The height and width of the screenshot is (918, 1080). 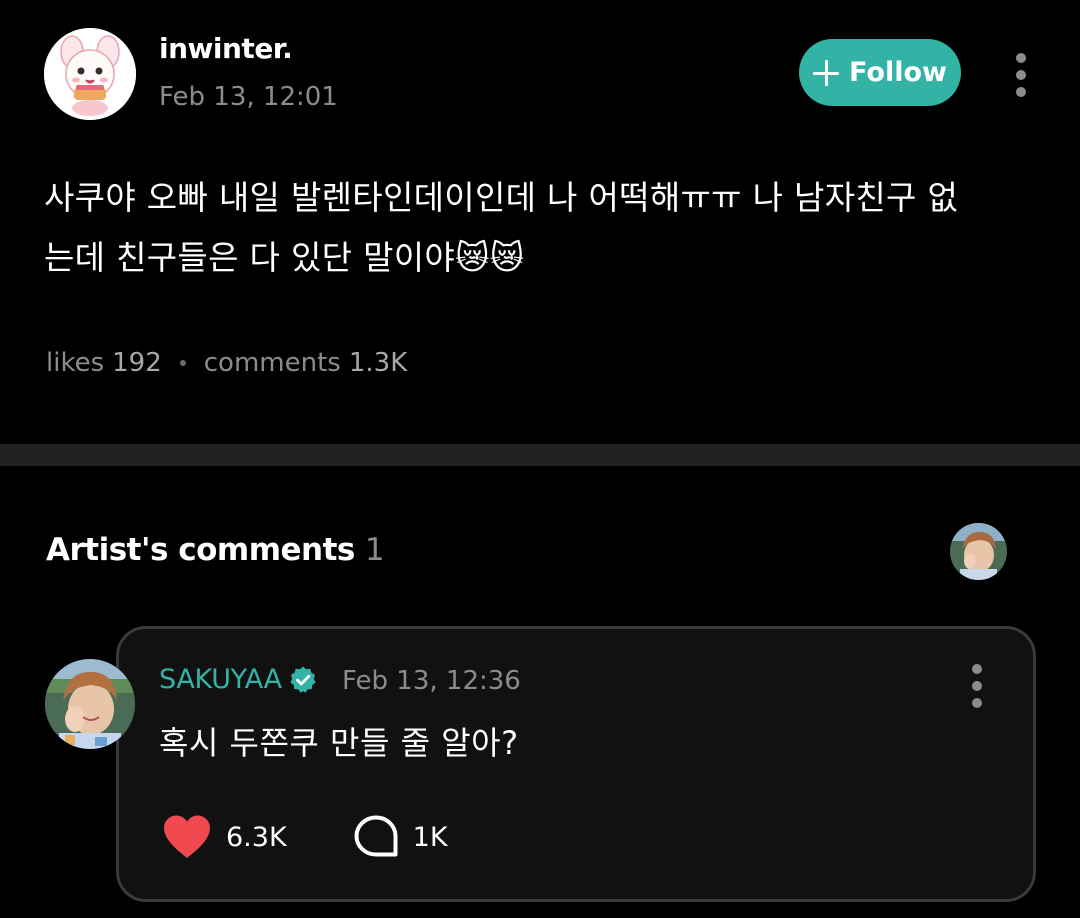 What do you see at coordinates (376, 836) in the screenshot?
I see `comment-bubble-icon` at bounding box center [376, 836].